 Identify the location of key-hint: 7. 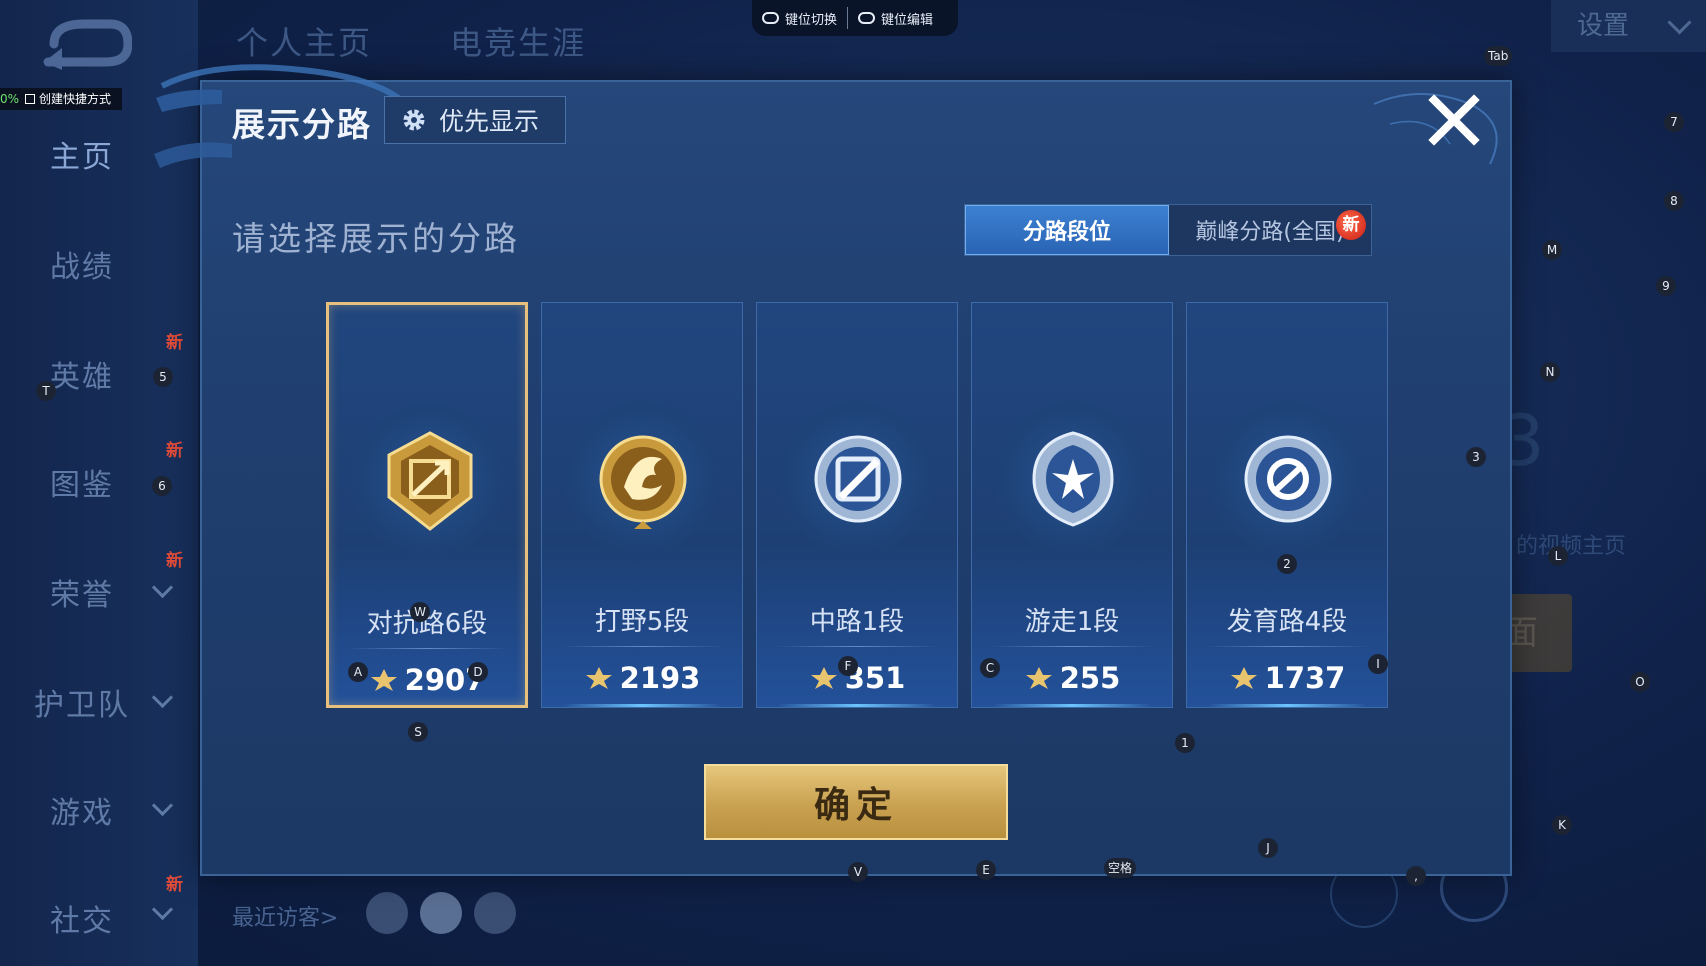
(1674, 122).